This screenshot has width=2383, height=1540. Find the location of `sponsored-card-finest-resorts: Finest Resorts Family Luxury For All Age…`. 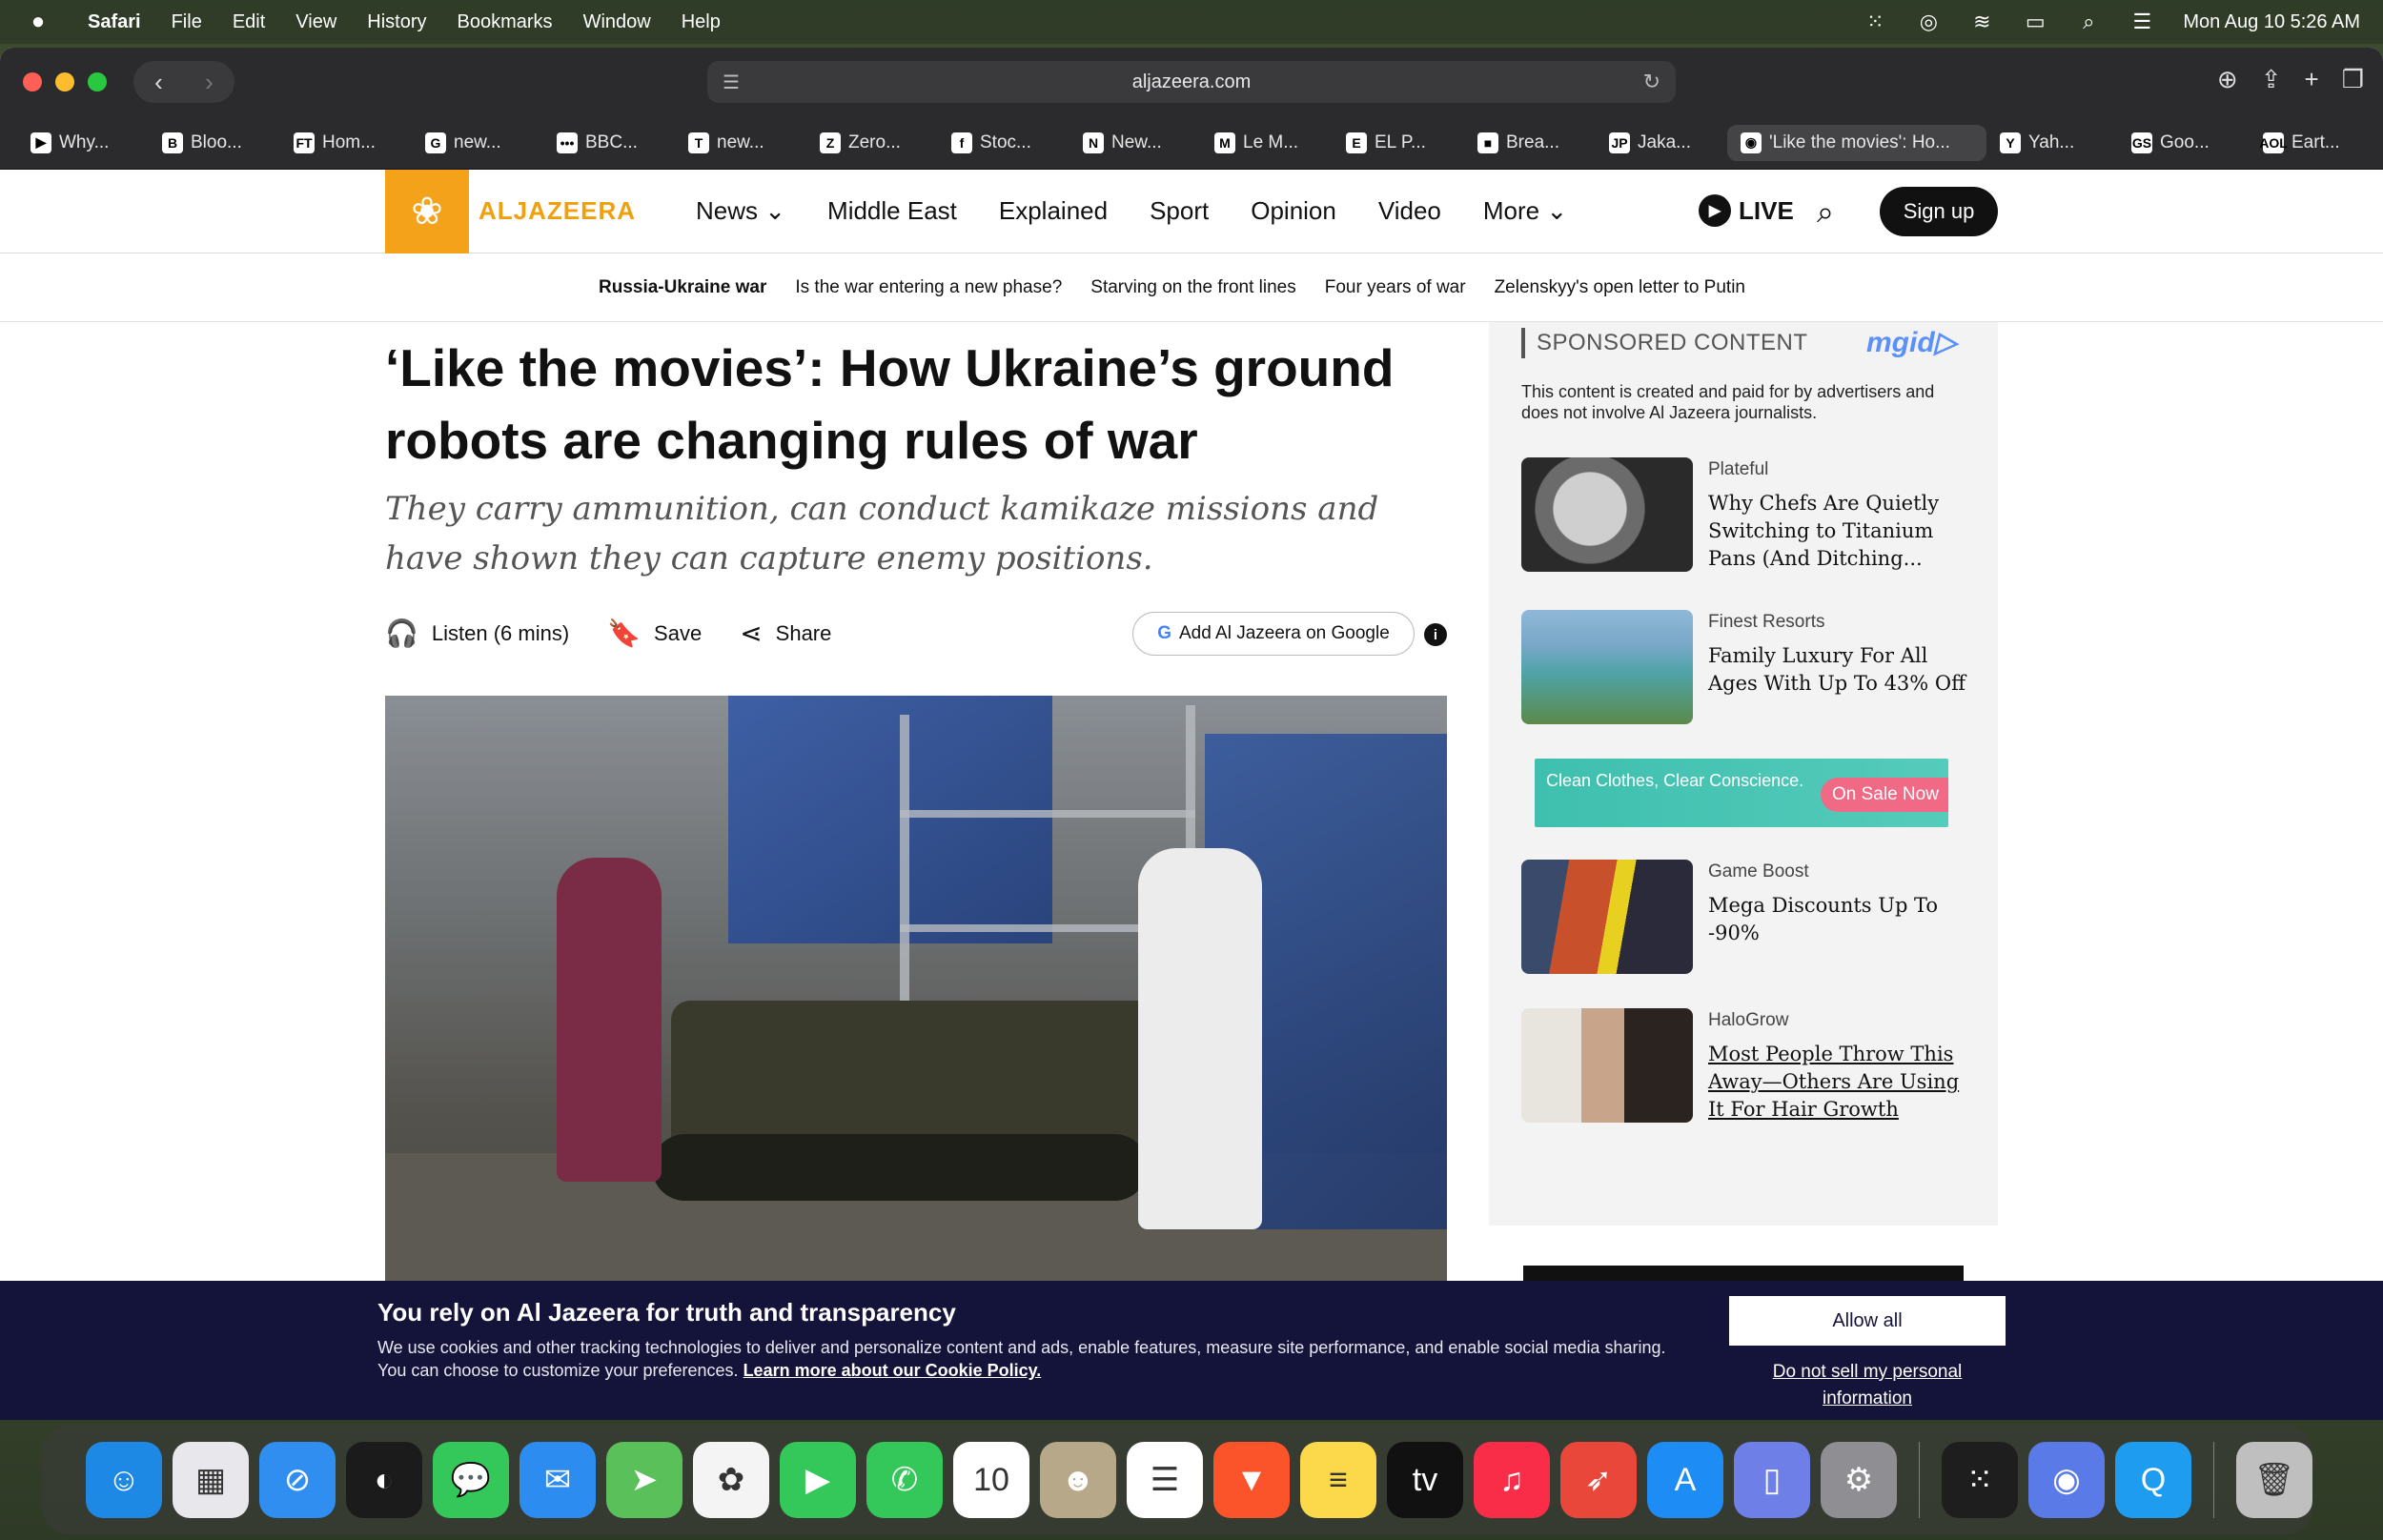

sponsored-card-finest-resorts: Finest Resorts Family Luxury For All Age… is located at coordinates (1745, 667).